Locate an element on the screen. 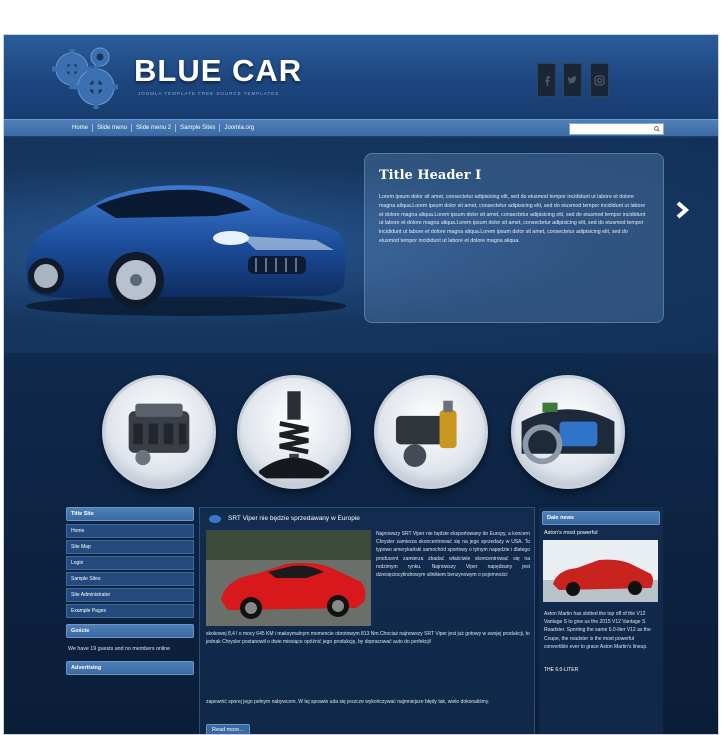 The width and height of the screenshot is (722, 735). facebook-button is located at coordinates (546, 80).